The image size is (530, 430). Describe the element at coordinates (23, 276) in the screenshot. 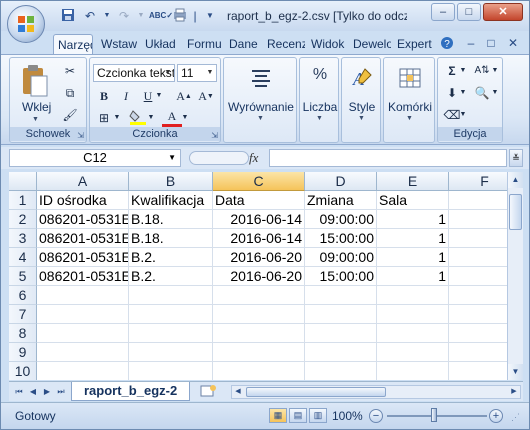

I see `row-header-5: 5` at that location.